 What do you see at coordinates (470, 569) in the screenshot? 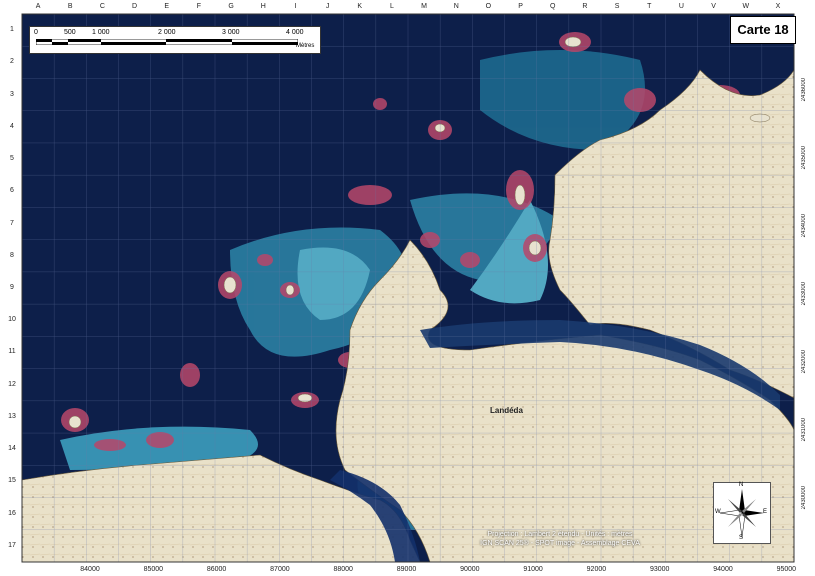
I see `x-coordinate-label: 90000` at bounding box center [470, 569].